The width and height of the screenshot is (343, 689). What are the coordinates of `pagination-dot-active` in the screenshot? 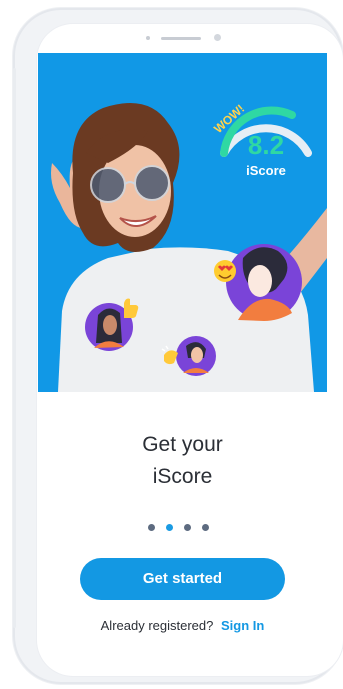 It's located at (169, 527).